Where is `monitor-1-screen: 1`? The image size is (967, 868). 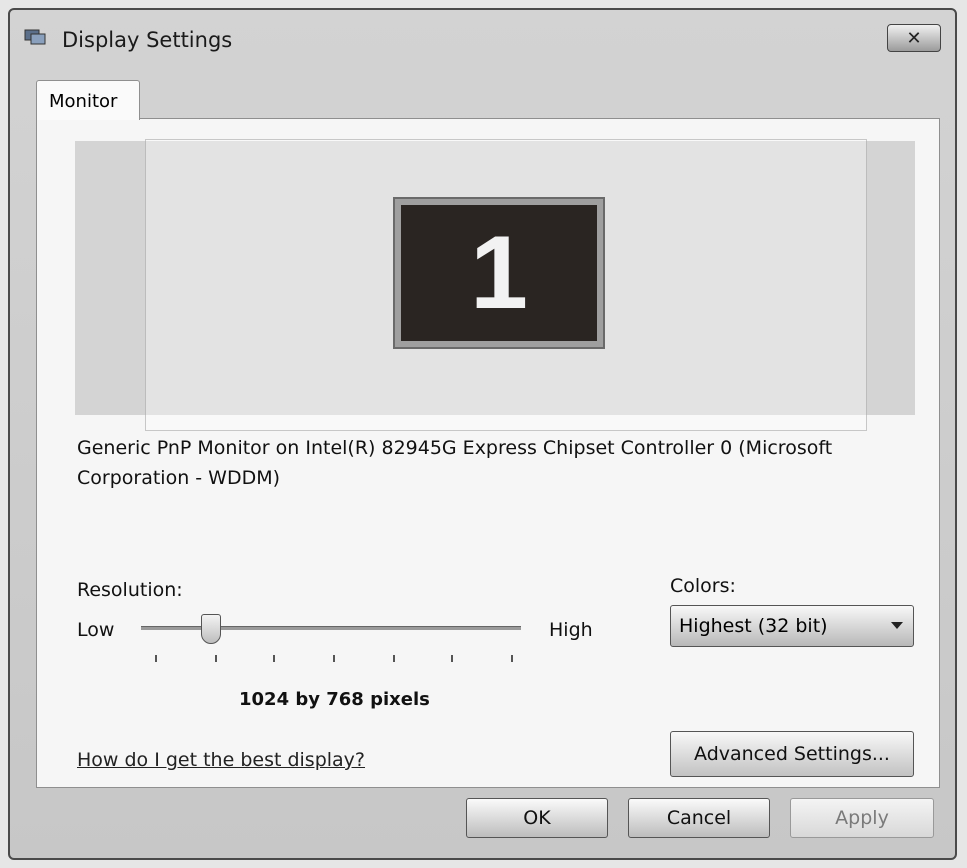 monitor-1-screen: 1 is located at coordinates (499, 273).